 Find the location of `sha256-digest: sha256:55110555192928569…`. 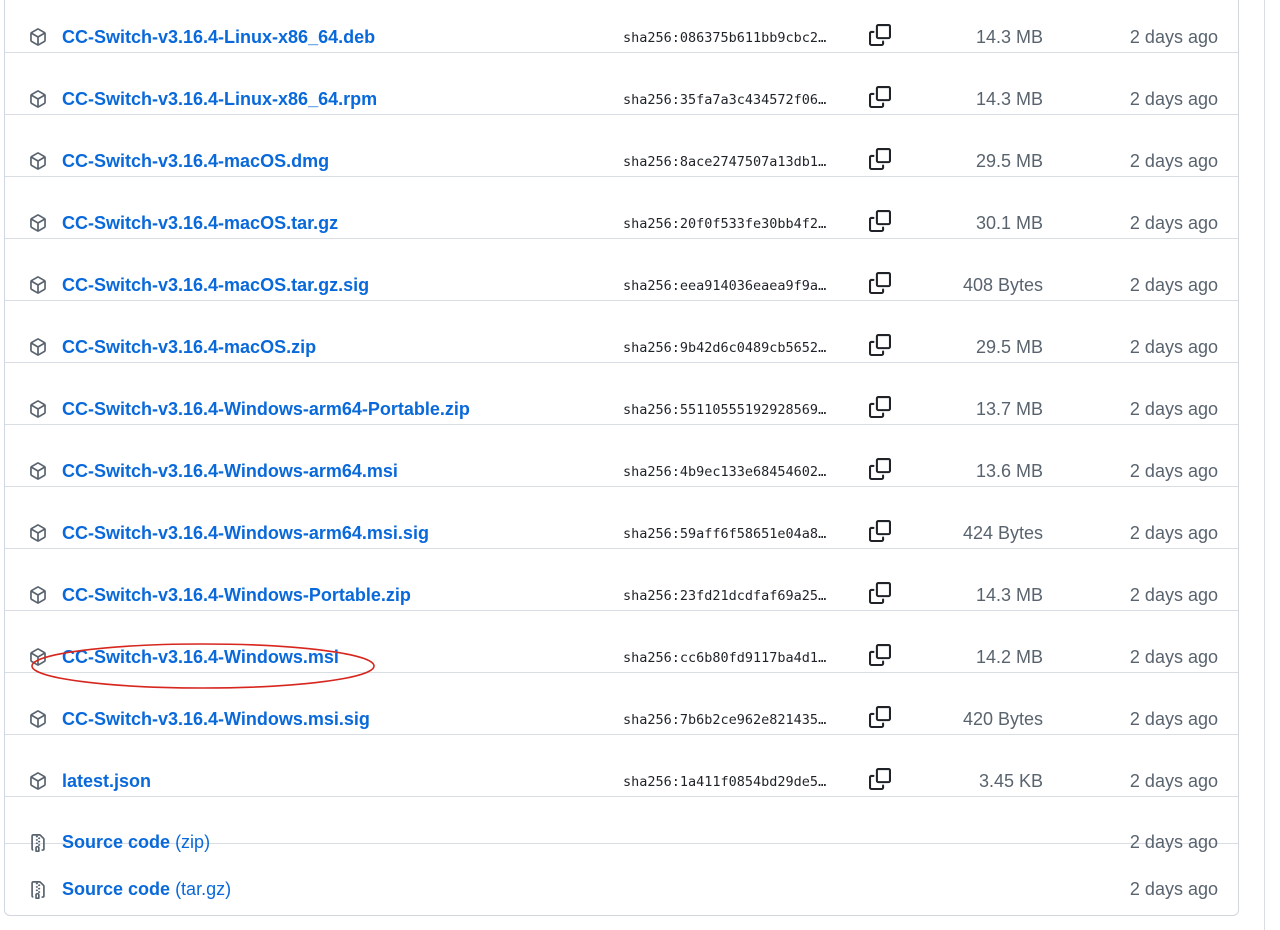

sha256-digest: sha256:55110555192928569… is located at coordinates (725, 410).